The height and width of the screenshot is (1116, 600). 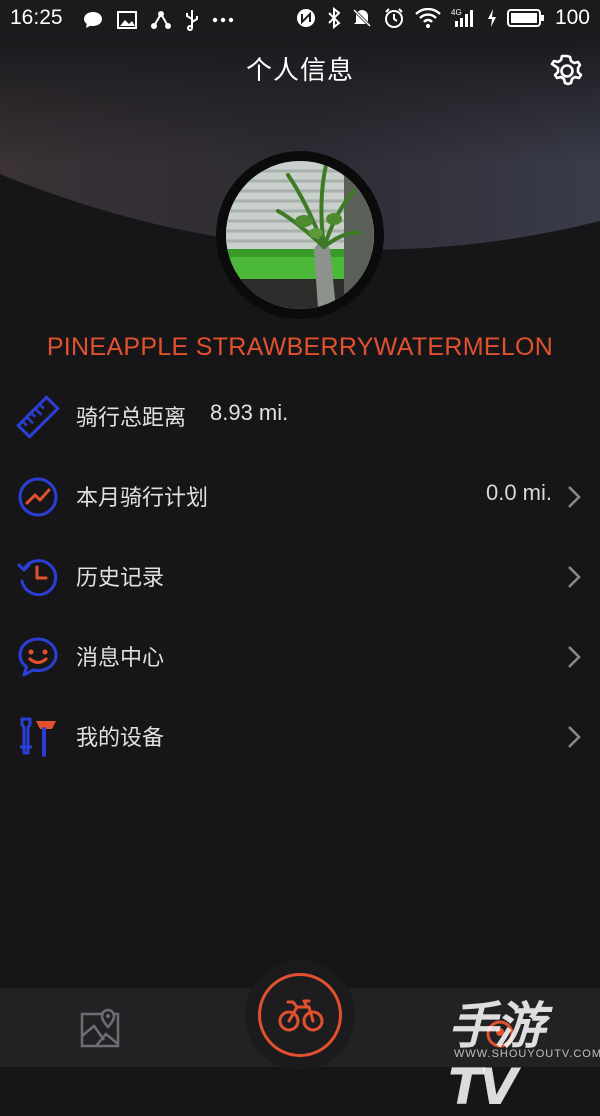 I want to click on tab-map, so click(x=100, y=1028).